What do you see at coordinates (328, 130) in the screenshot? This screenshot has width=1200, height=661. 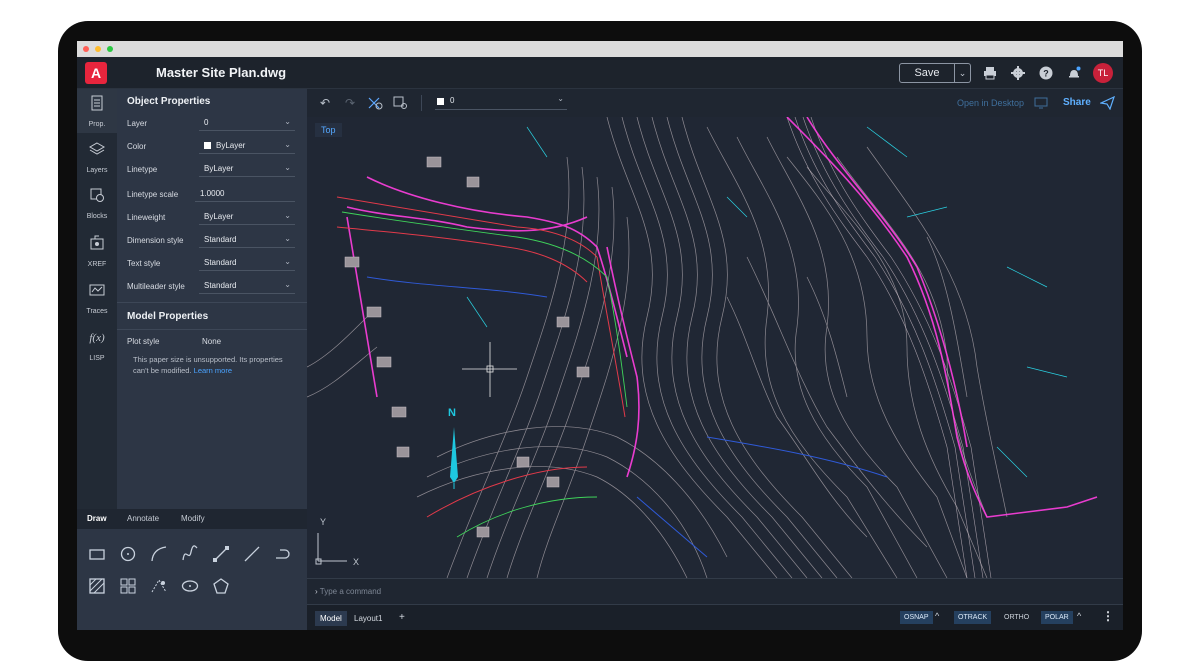 I see `view-cube-label: Top` at bounding box center [328, 130].